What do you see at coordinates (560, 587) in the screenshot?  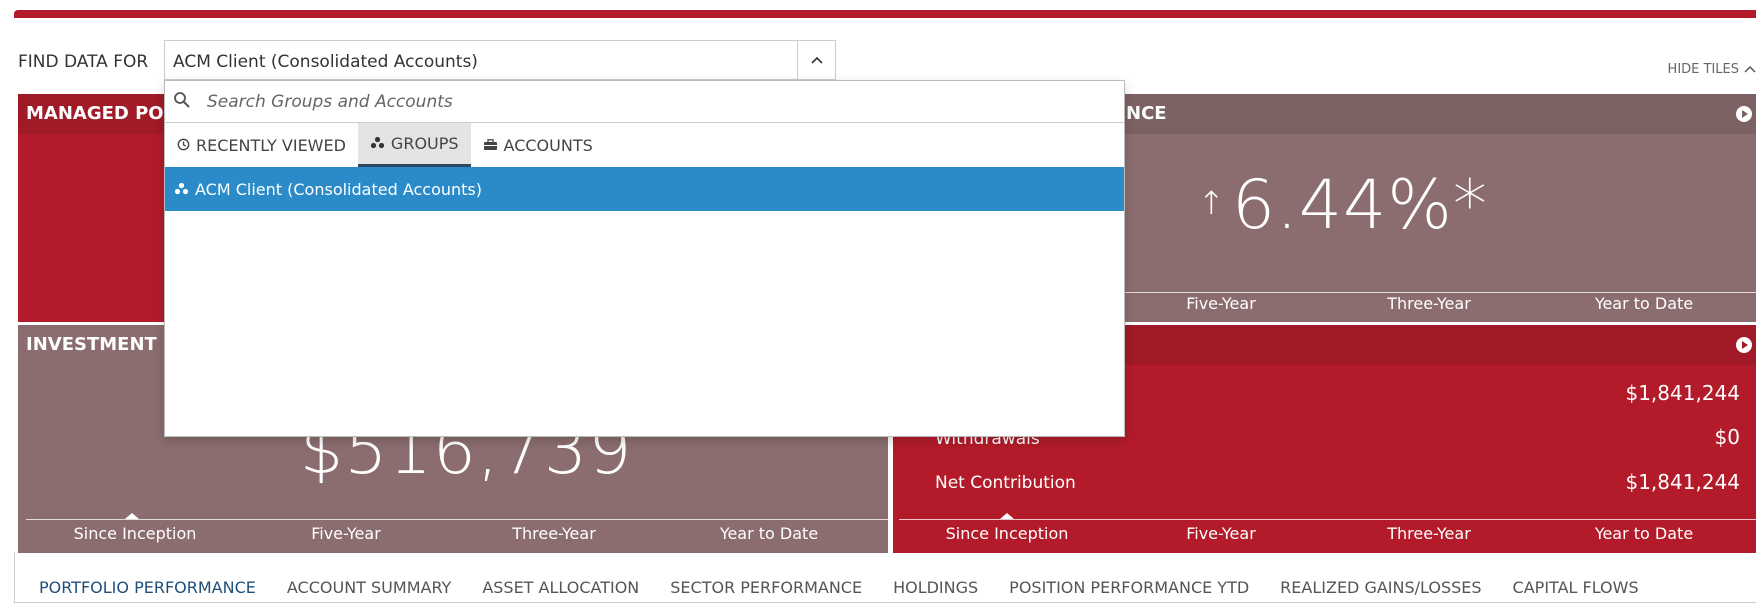 I see `nav-asset-allocation: ASSET ALLOCATION` at bounding box center [560, 587].